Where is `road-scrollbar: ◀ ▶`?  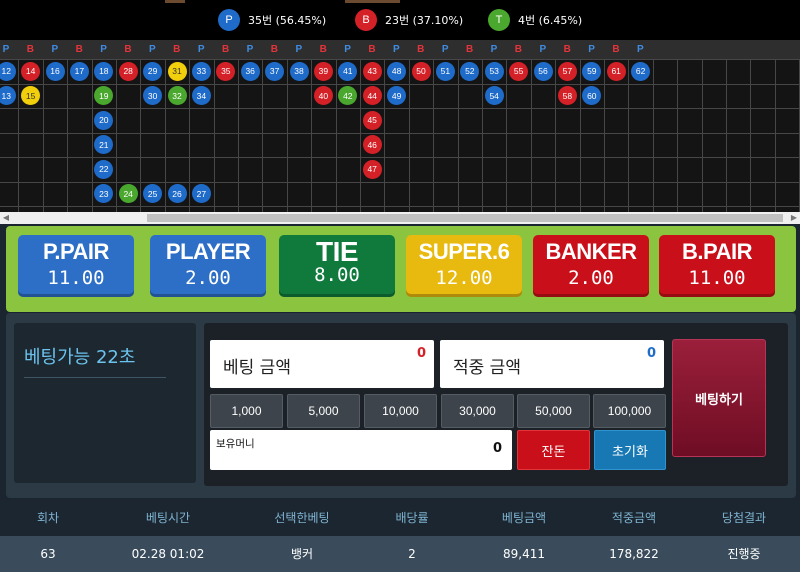
road-scrollbar: ◀ ▶ is located at coordinates (400, 218).